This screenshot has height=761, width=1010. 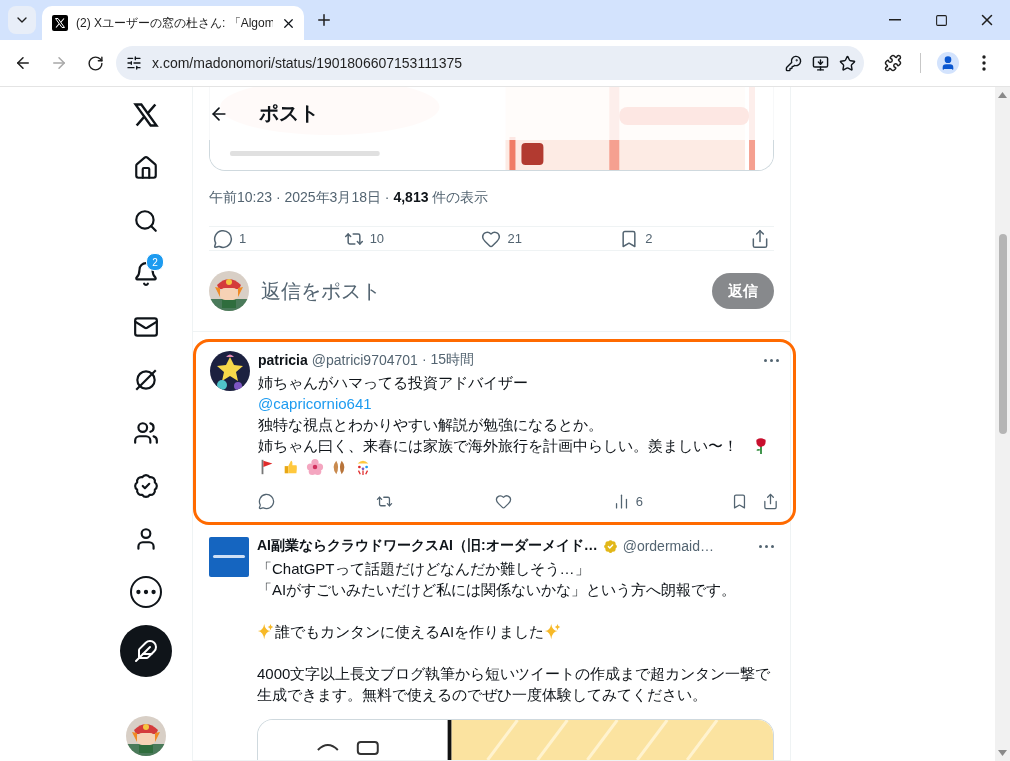 I want to click on post-time: · 15時間, so click(x=447, y=360).